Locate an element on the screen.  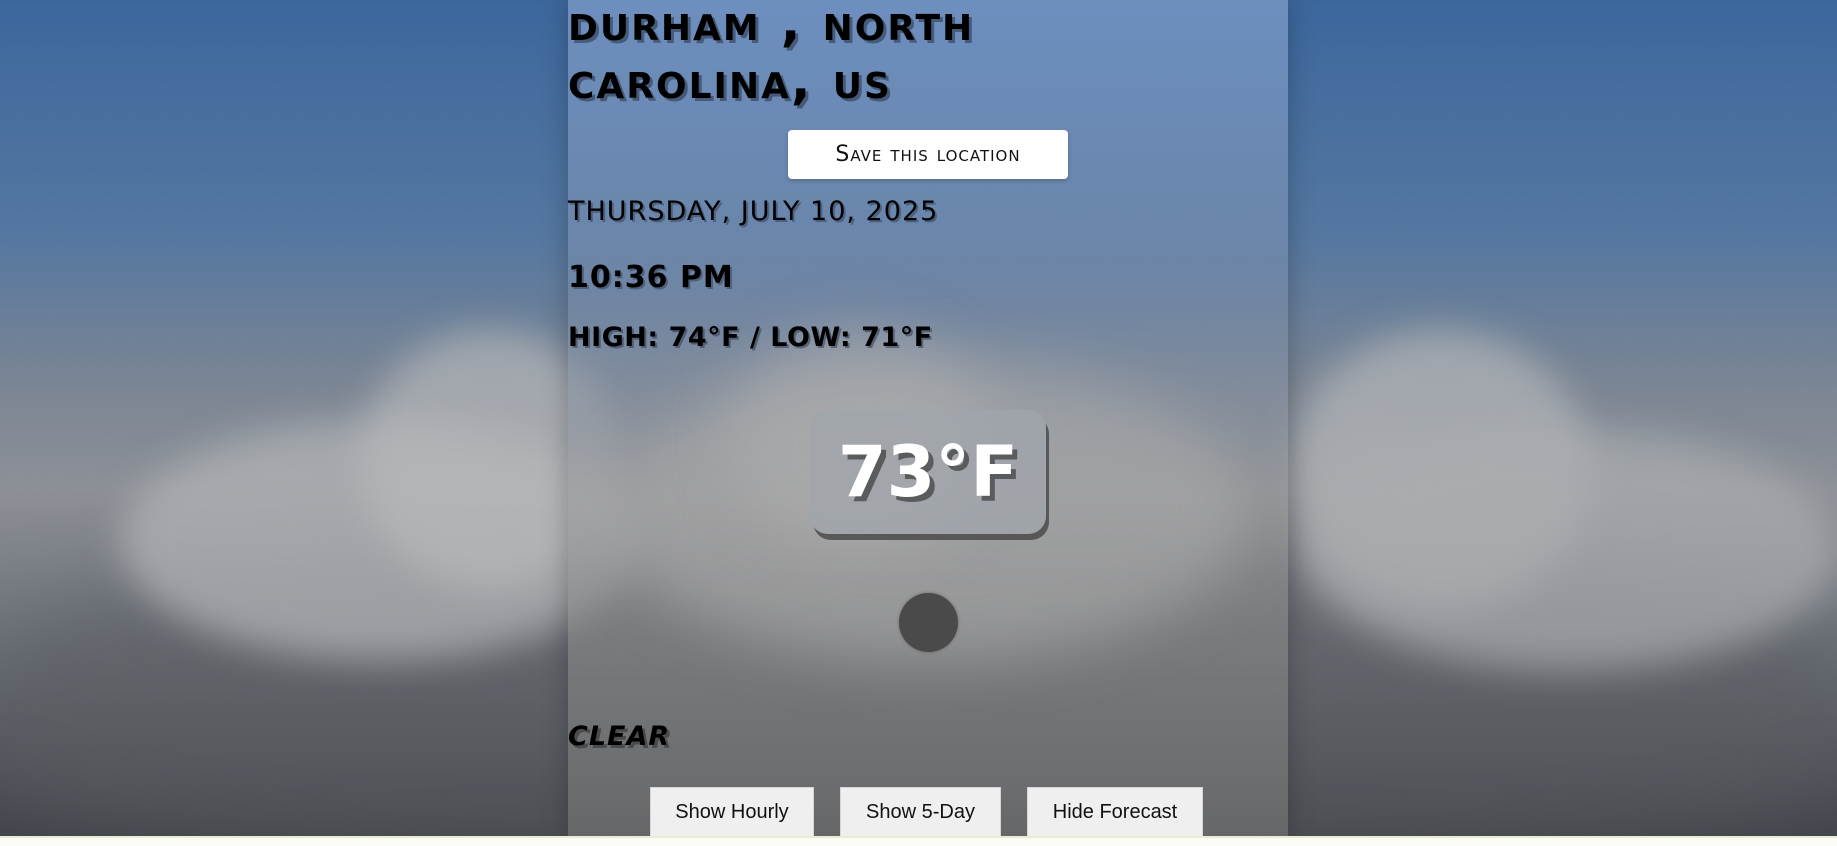
date-display: THURSDAY, JULY 10, 2025 is located at coordinates (753, 211).